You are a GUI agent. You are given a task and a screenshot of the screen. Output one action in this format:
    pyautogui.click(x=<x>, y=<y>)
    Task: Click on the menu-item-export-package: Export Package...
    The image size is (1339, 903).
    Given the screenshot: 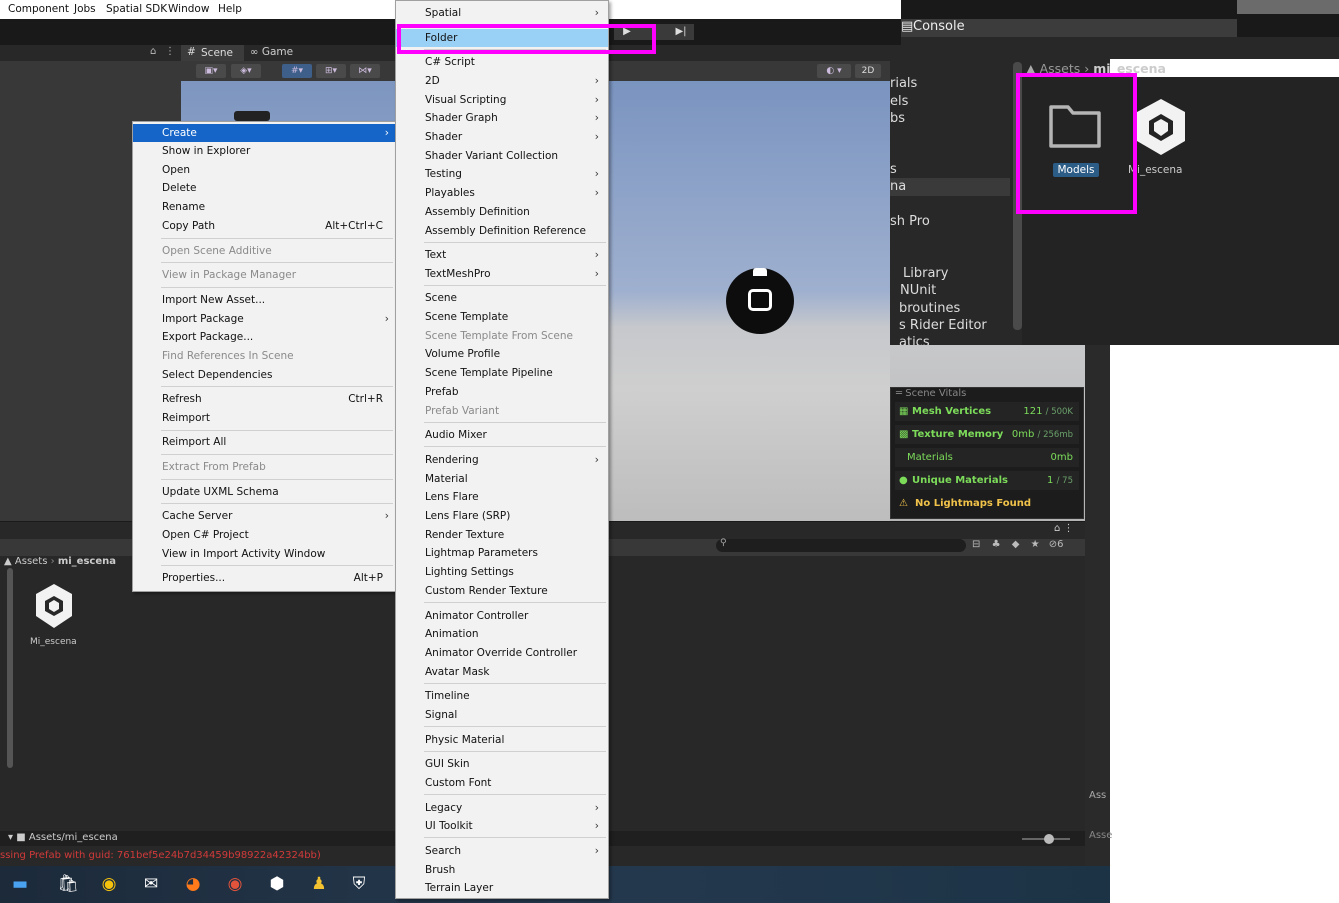 What is the action you would take?
    pyautogui.click(x=264, y=337)
    